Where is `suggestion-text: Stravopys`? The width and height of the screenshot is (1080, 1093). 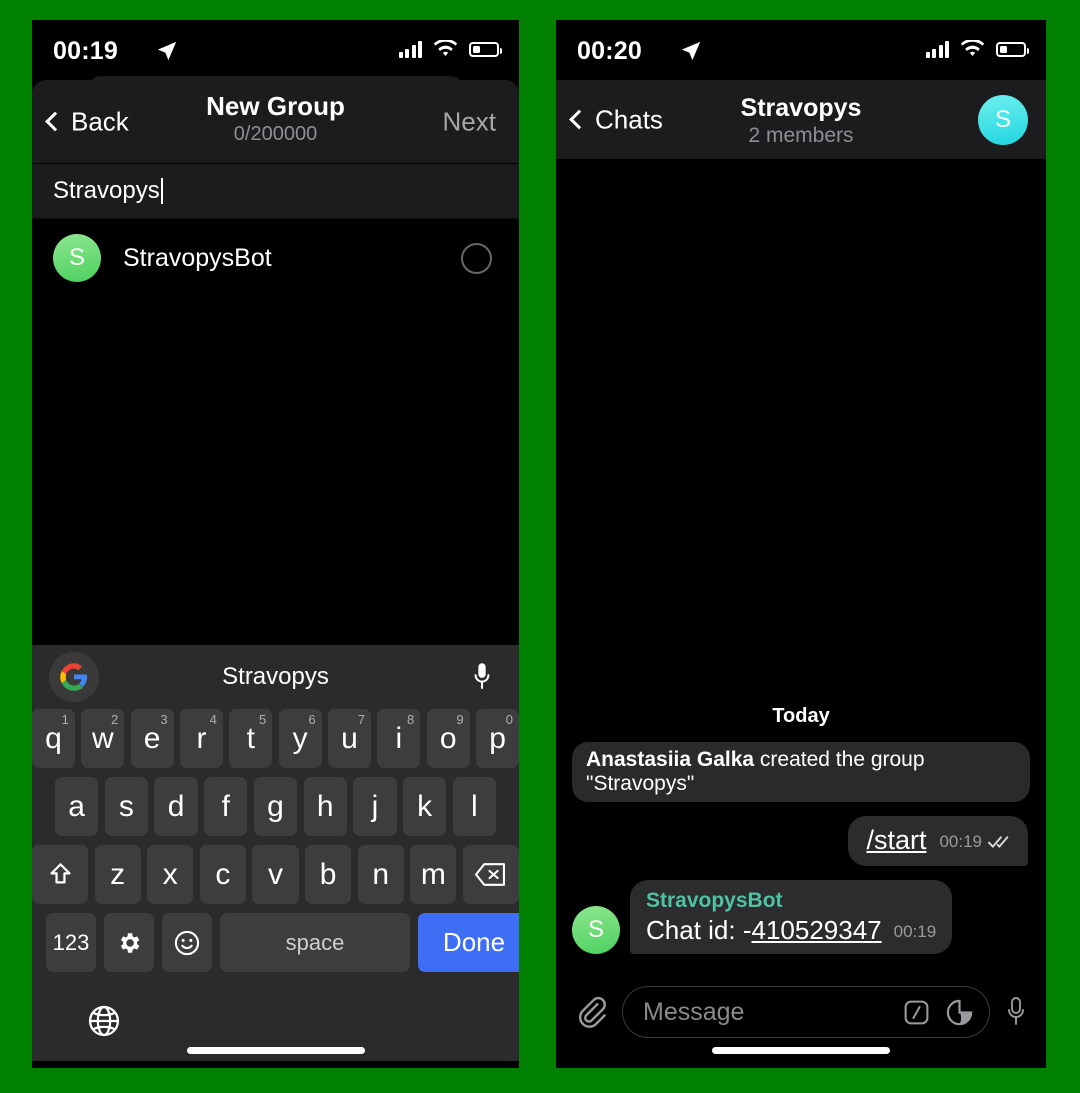 suggestion-text: Stravopys is located at coordinates (275, 677).